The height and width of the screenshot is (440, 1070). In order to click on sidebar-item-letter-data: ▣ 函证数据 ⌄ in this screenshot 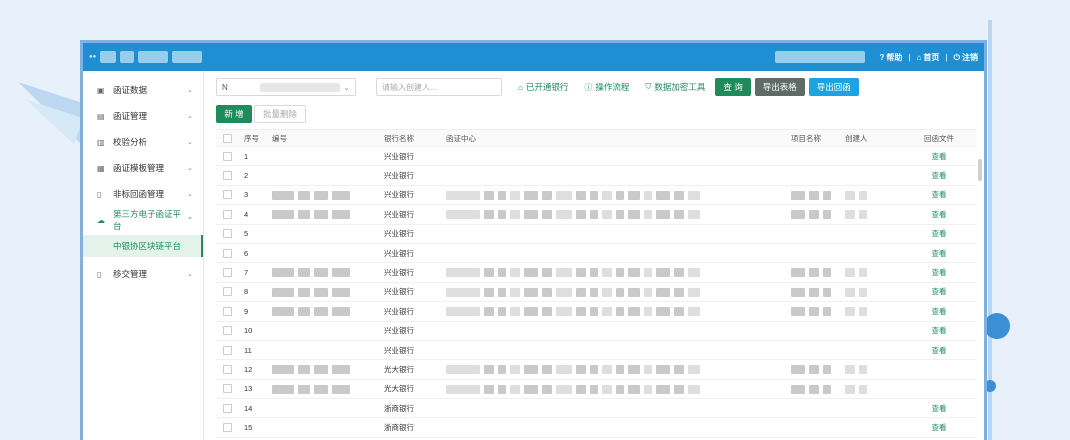, I will do `click(143, 90)`.